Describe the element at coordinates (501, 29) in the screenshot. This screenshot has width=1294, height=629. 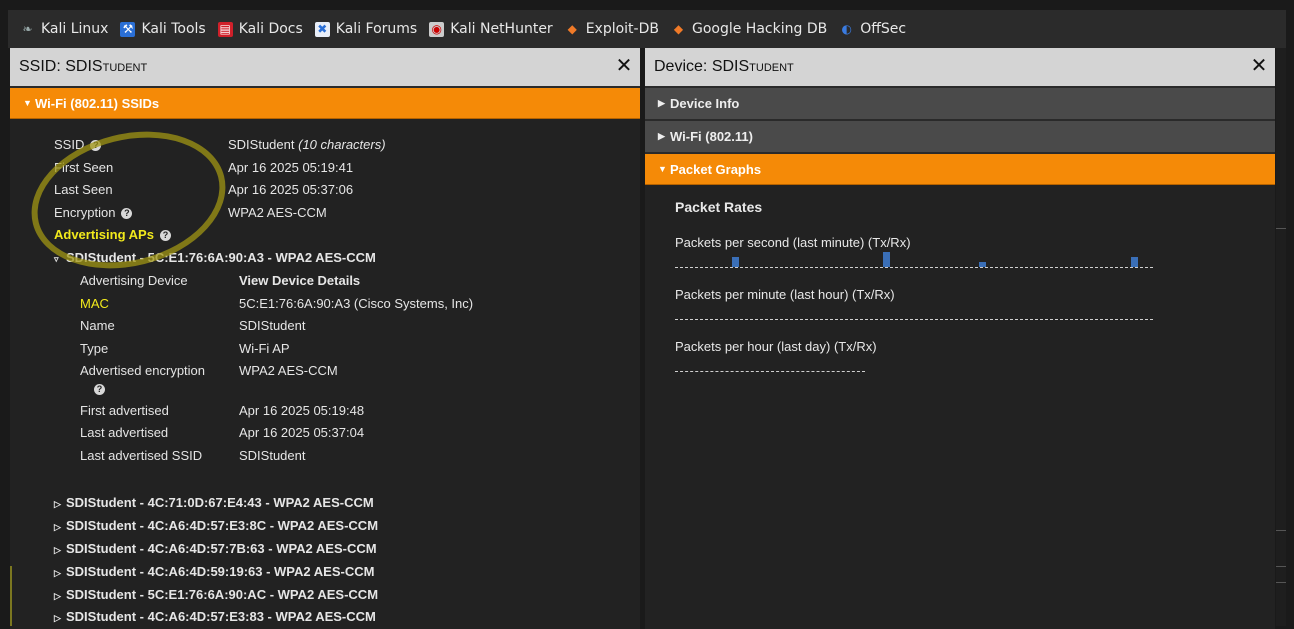
I see `bookmark-label: Kali NetHunter` at that location.